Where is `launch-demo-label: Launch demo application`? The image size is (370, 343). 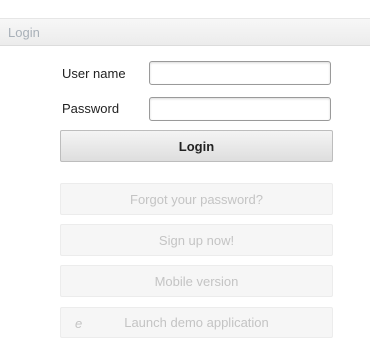 launch-demo-label: Launch demo application is located at coordinates (196, 322).